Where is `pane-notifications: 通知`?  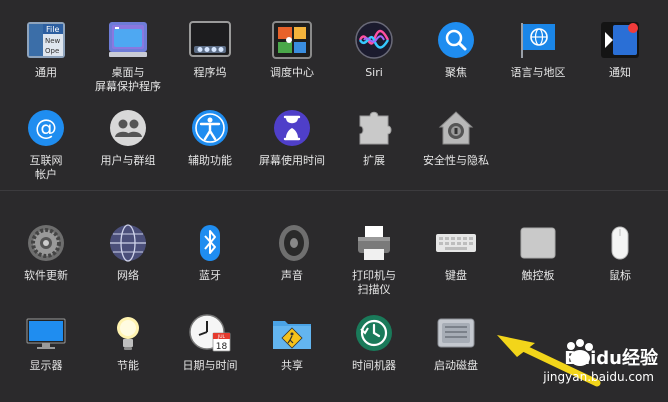
pane-notifications: 通知 is located at coordinates (620, 49).